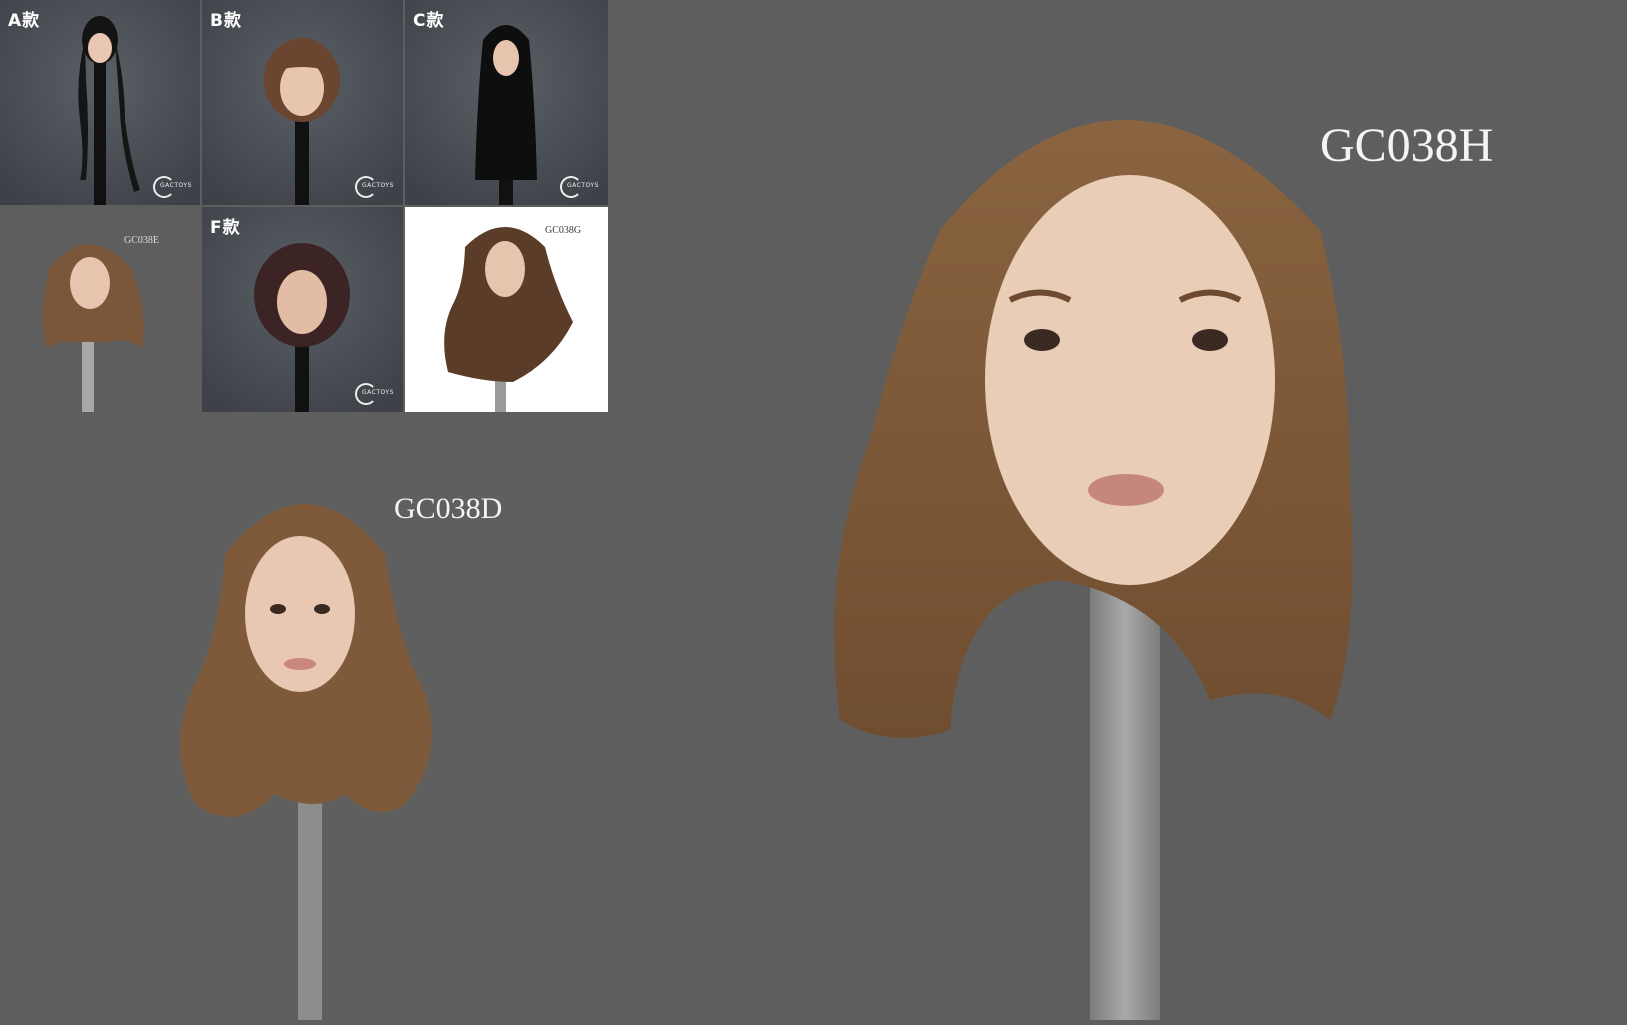 The width and height of the screenshot is (1627, 1025). I want to click on tile-label-a: A款, so click(24, 21).